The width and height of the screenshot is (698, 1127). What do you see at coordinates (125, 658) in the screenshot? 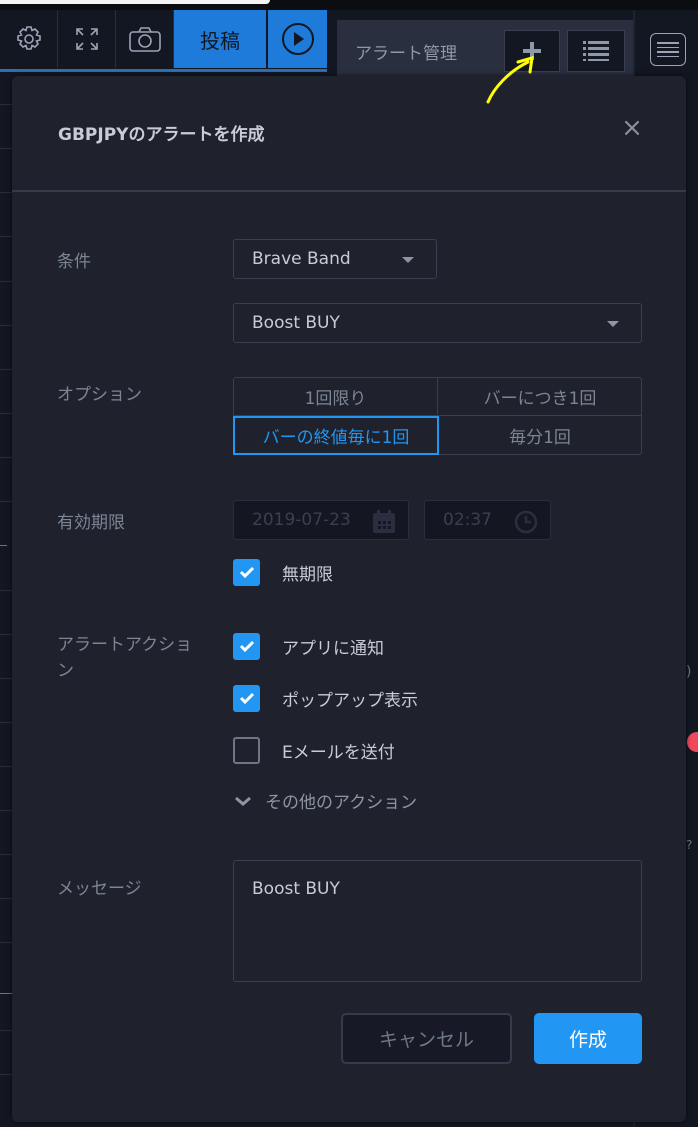
I see `alert-actions-label: アラートアクション` at bounding box center [125, 658].